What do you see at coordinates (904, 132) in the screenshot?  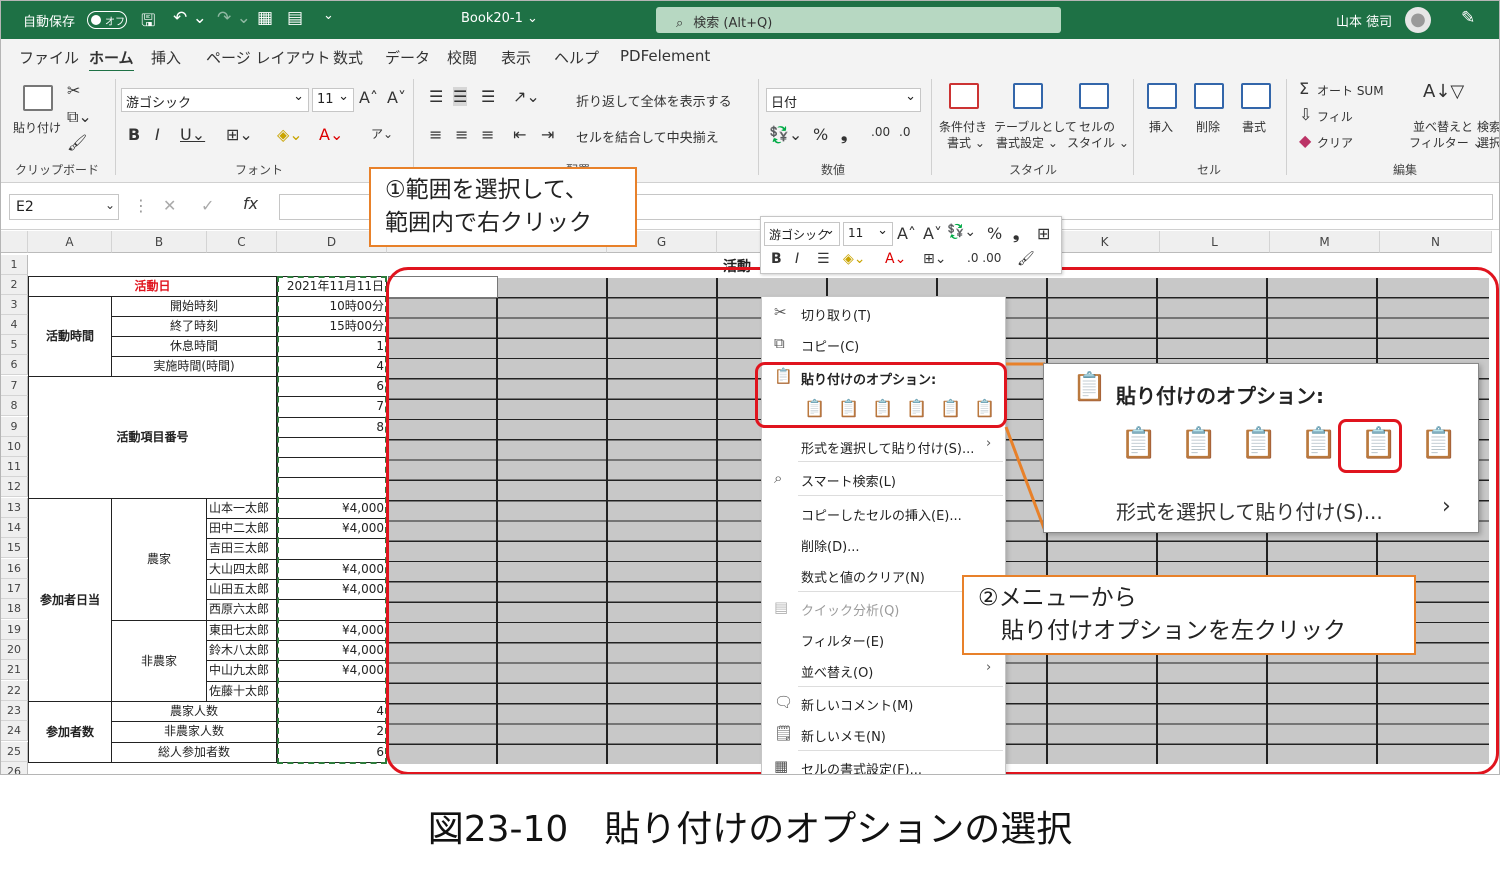 I see `decrease-decimal-icon: .0` at bounding box center [904, 132].